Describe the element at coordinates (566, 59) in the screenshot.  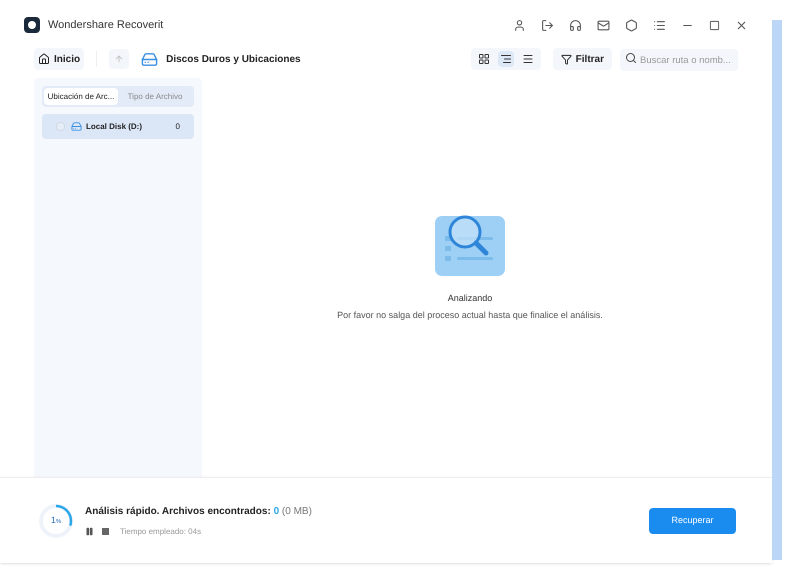
I see `filter-icon` at that location.